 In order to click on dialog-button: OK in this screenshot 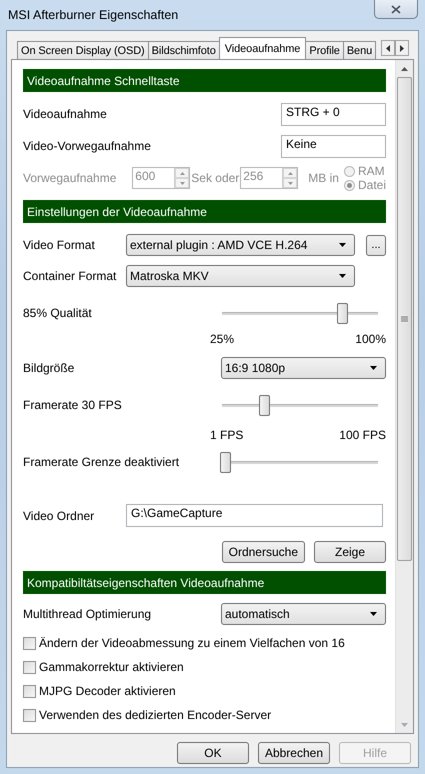, I will do `click(212, 753)`.